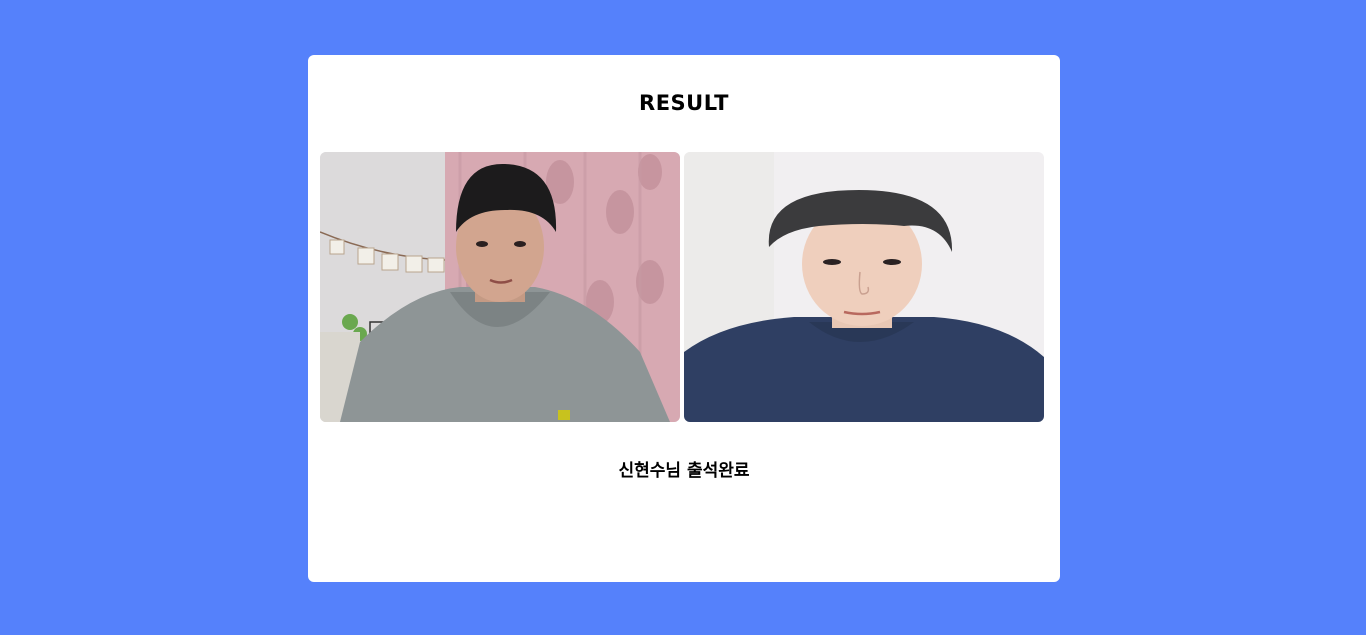 Image resolution: width=1366 pixels, height=635 pixels. I want to click on result-title: RESULT, so click(684, 103).